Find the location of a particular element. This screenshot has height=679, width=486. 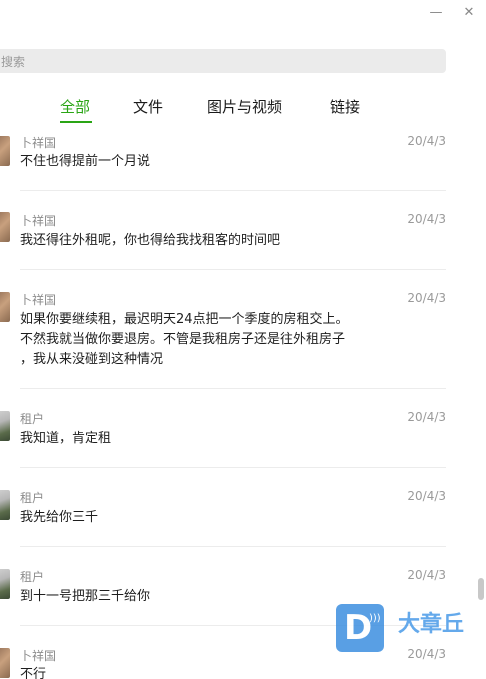

watermark-logo-letter: D is located at coordinates (358, 628).